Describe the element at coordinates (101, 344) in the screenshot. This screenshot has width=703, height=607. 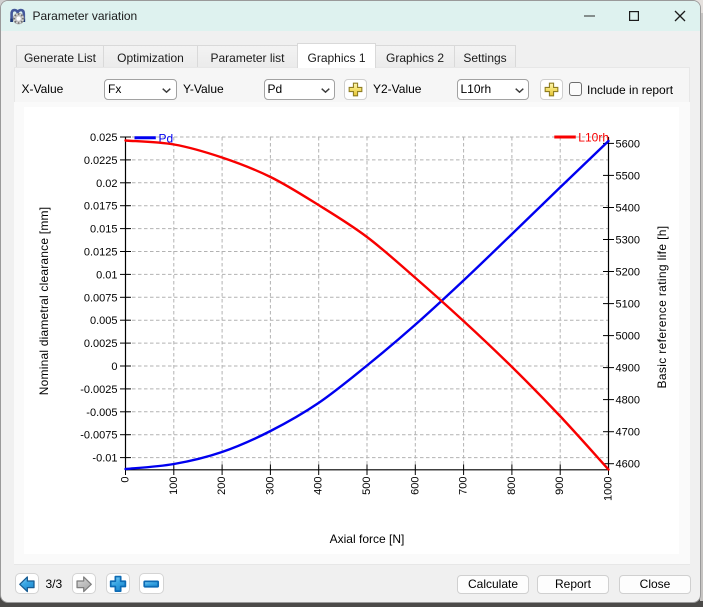
I see `svg-text: 0.0025` at that location.